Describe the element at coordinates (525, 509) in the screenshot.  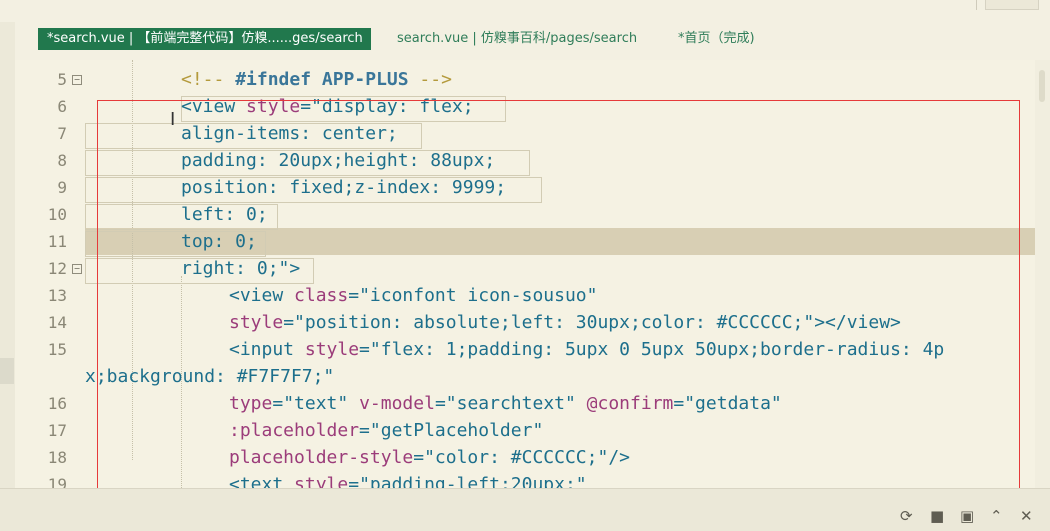
I see `bottom-toolbar: ⟳ ■ ▣ ⌃ ✕` at that location.